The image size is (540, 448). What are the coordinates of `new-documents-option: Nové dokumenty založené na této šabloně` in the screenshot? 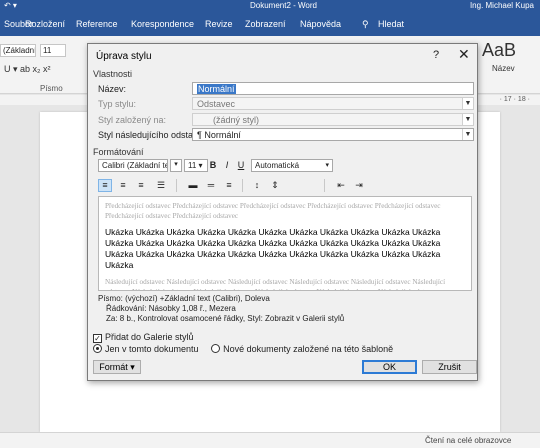 It's located at (302, 349).